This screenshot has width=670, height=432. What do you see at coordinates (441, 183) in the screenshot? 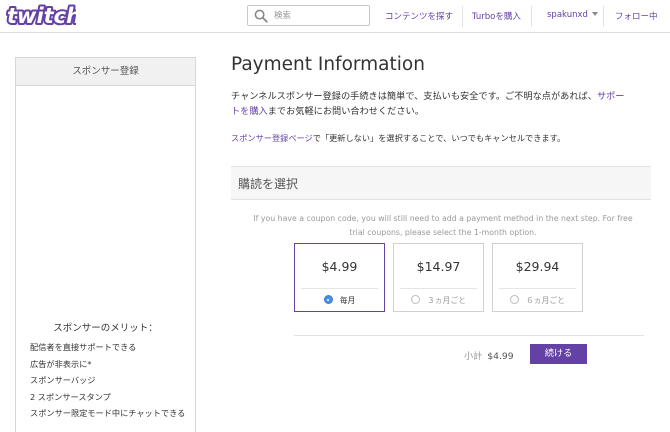
I see `subscription-section-header: 購読を選択` at bounding box center [441, 183].